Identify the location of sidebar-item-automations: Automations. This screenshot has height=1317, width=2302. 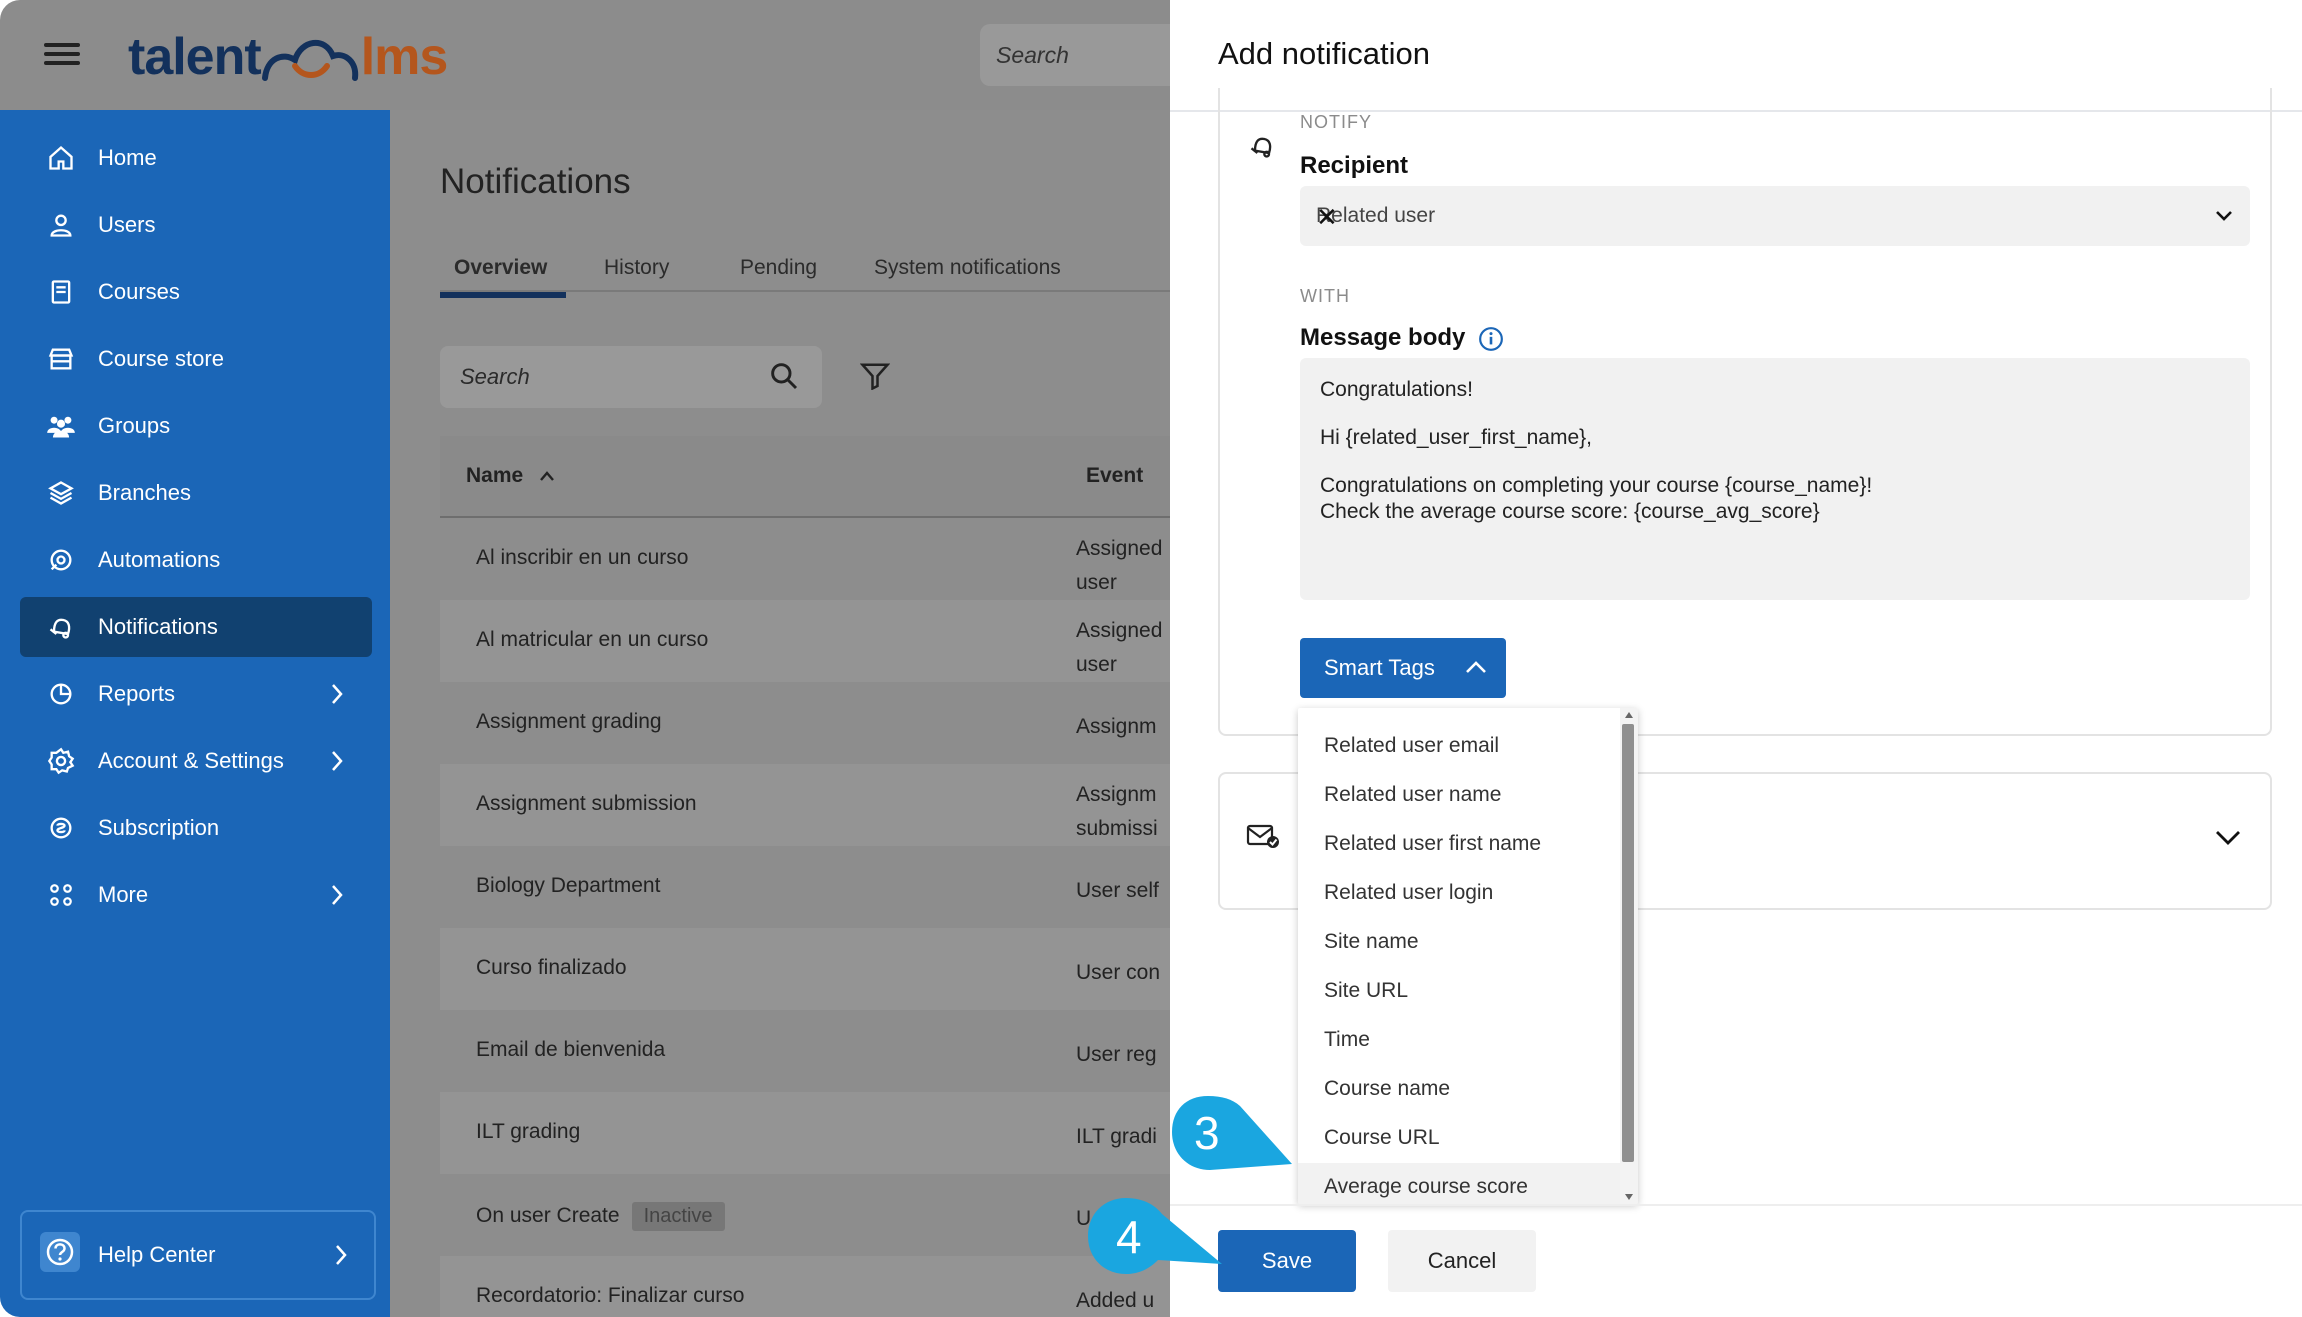
(196, 560).